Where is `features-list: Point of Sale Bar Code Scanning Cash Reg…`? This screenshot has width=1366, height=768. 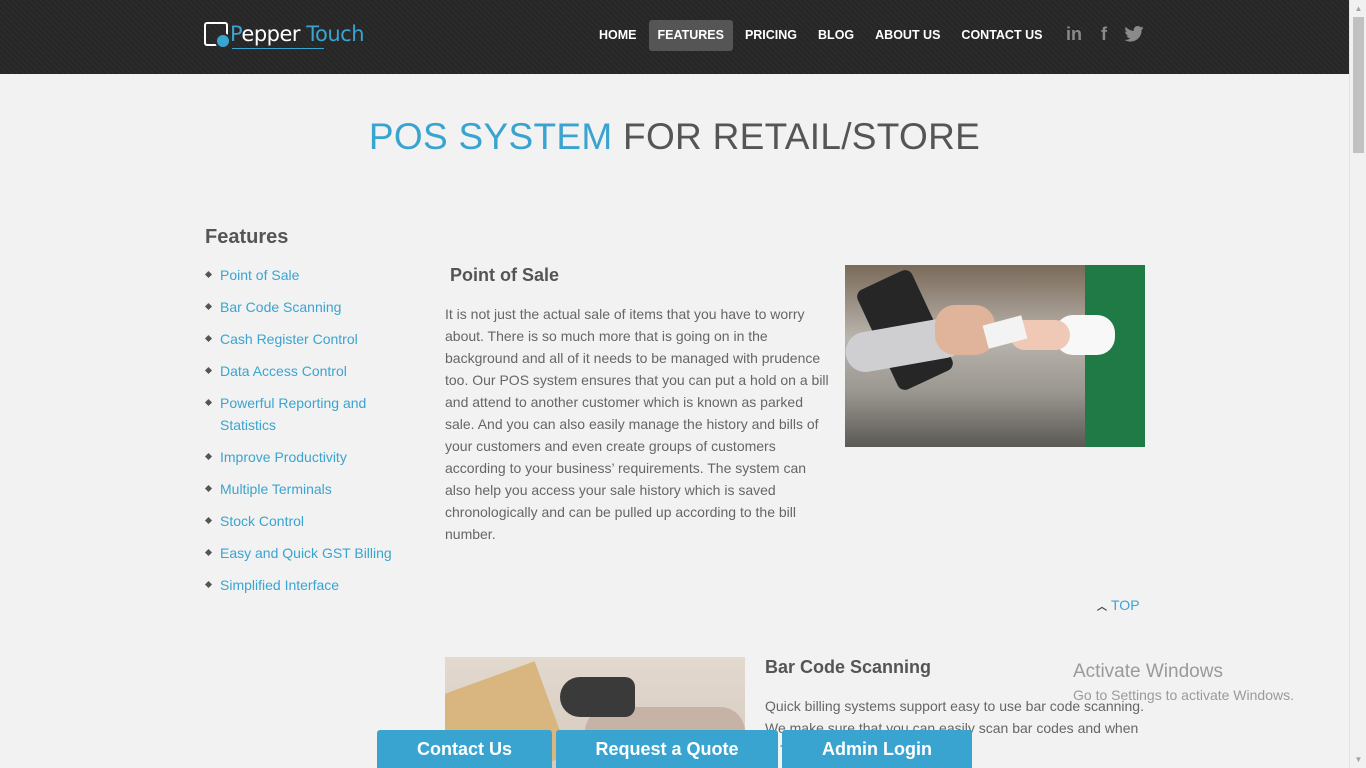 features-list: Point of Sale Bar Code Scanning Cash Reg… is located at coordinates (305, 430).